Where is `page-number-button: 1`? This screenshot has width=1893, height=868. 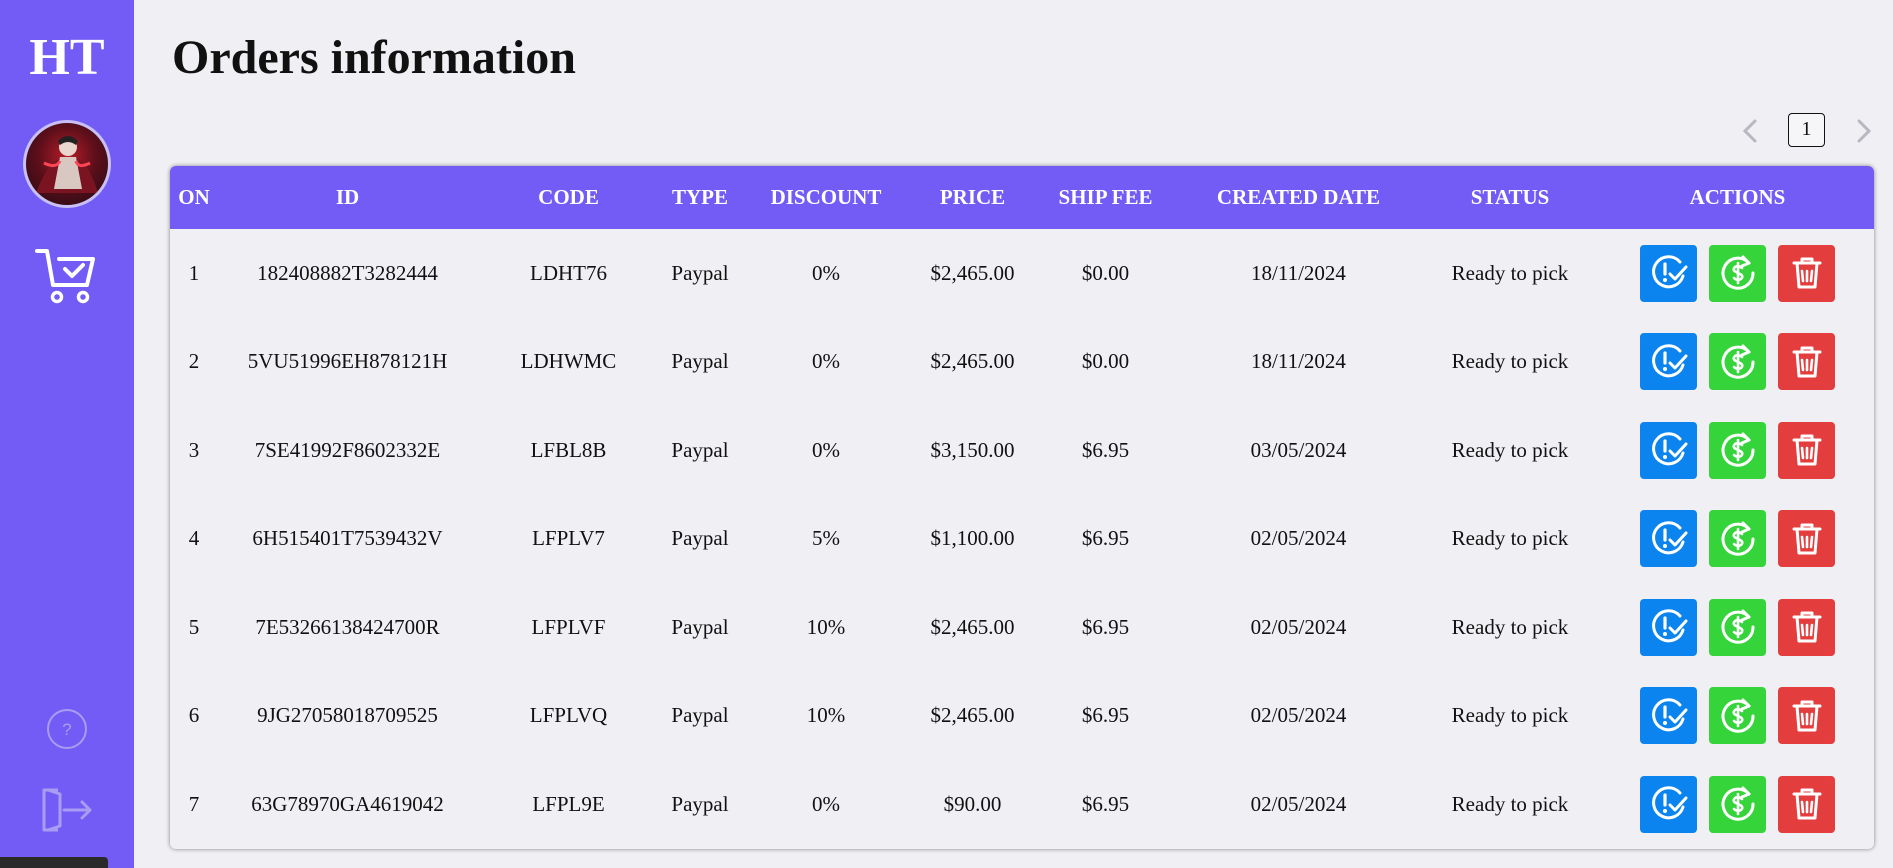 page-number-button: 1 is located at coordinates (1806, 130).